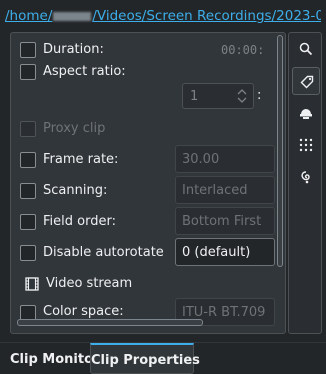 The height and width of the screenshot is (374, 326). Describe the element at coordinates (242, 96) in the screenshot. I see `spin-arrows-icon` at that location.